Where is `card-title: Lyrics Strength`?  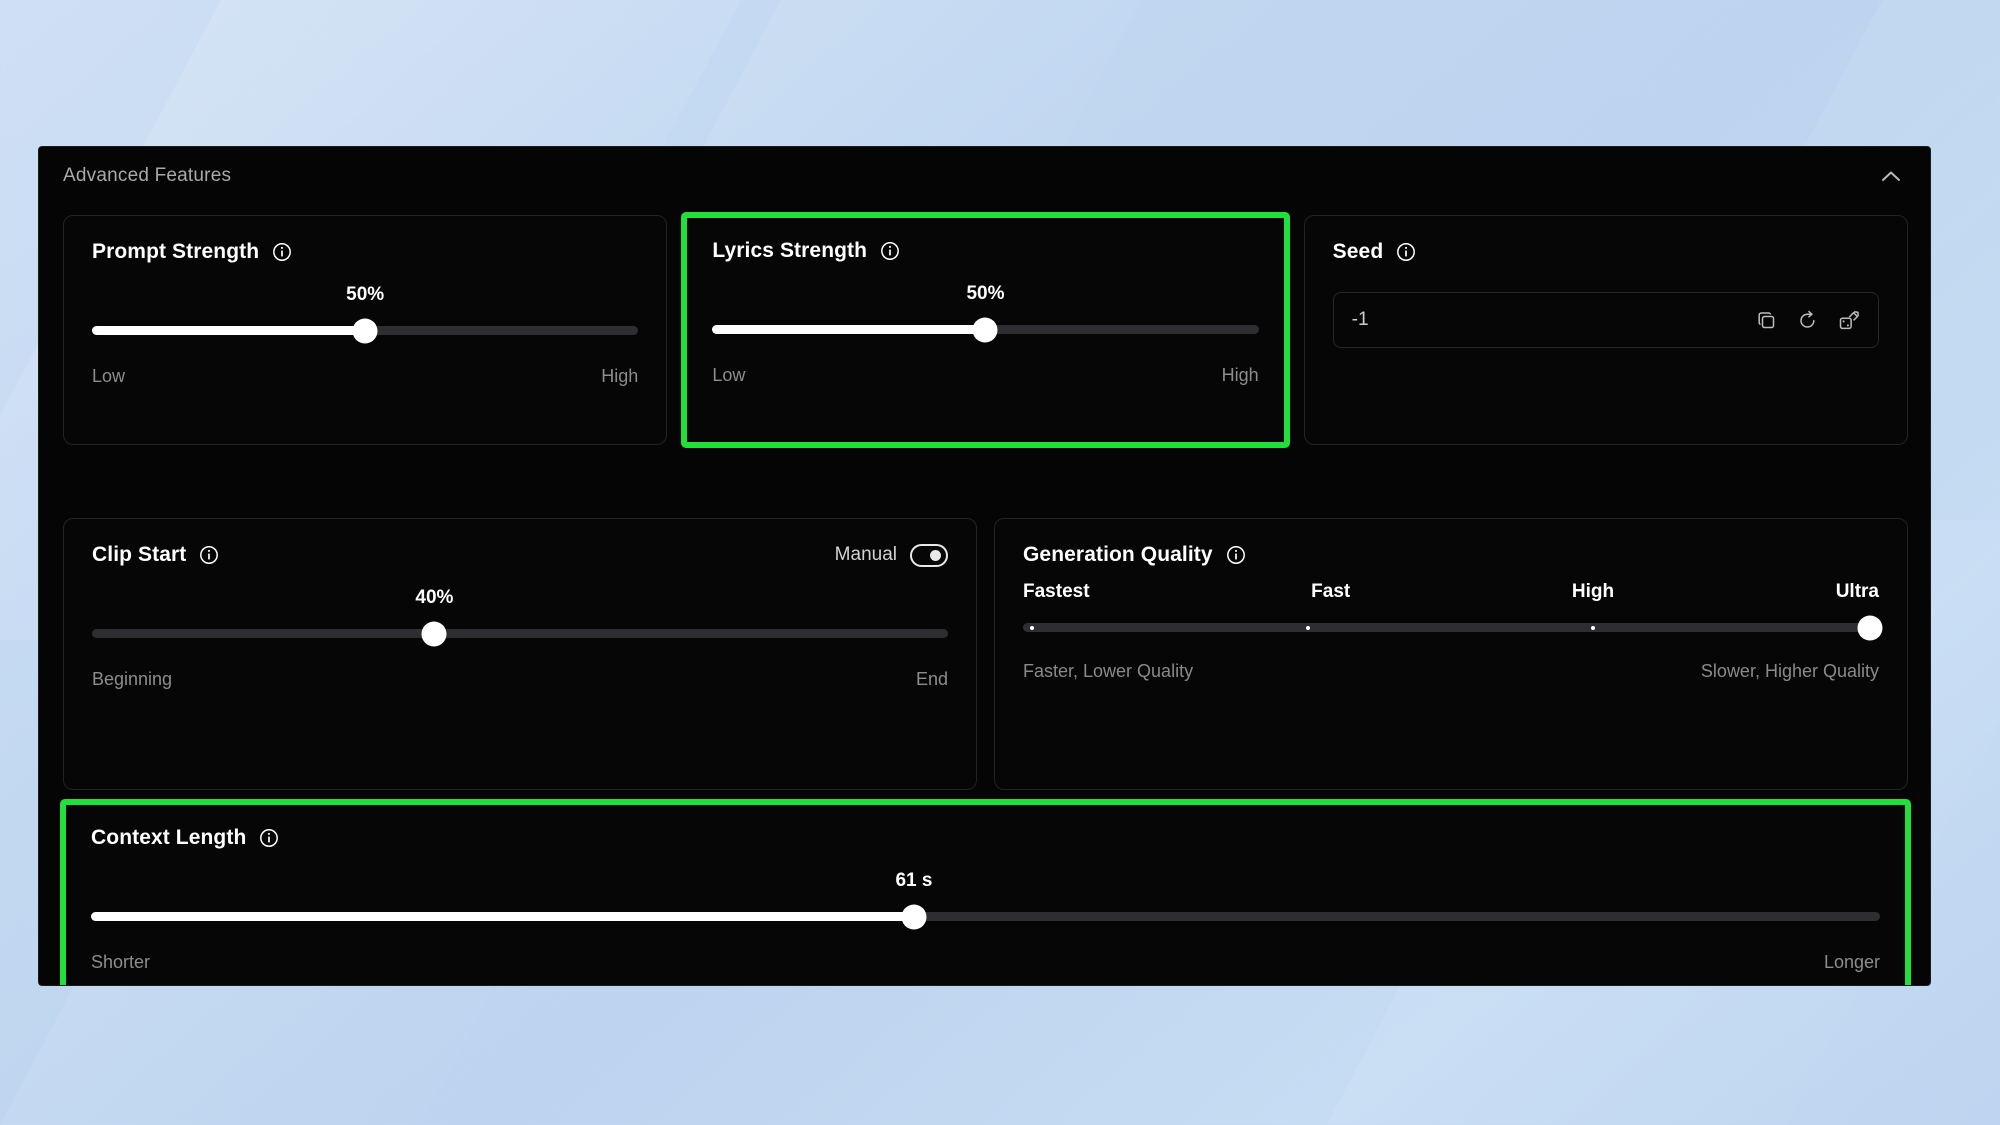 card-title: Lyrics Strength is located at coordinates (790, 250).